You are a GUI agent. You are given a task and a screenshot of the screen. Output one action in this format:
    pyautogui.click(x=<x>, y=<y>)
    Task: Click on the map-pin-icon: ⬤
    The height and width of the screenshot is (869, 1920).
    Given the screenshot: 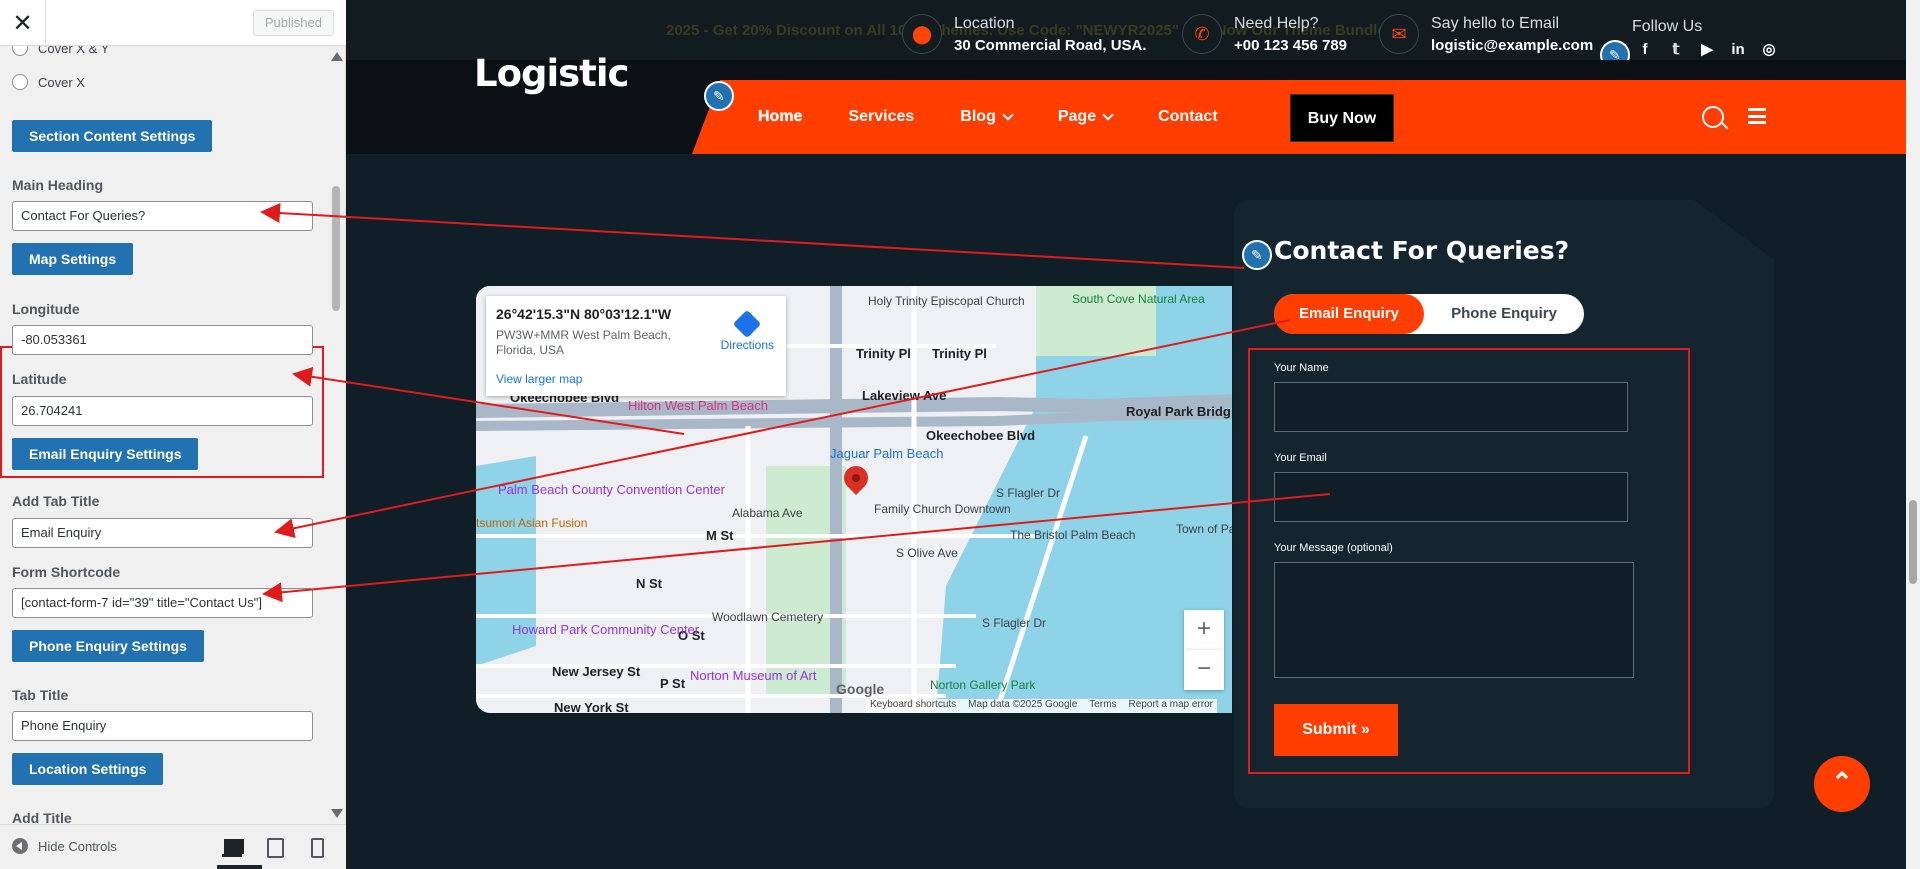 What is the action you would take?
    pyautogui.click(x=922, y=34)
    